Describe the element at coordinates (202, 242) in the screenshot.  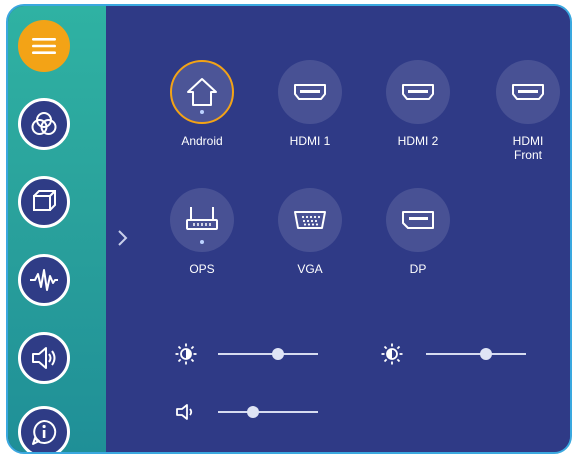
I see `status-dot` at that location.